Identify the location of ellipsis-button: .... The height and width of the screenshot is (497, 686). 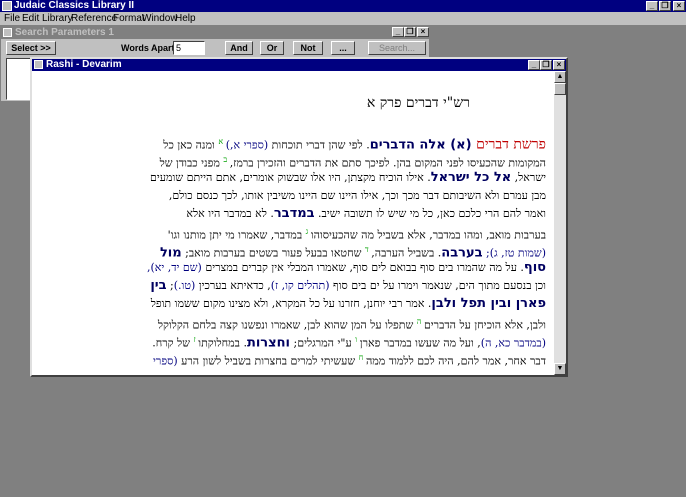
(343, 48).